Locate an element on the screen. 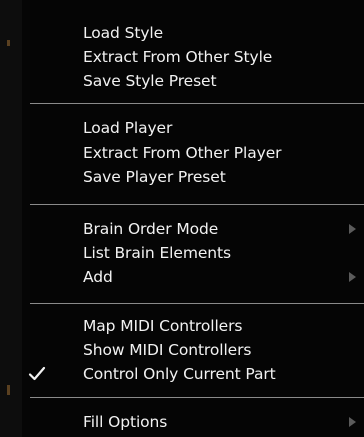  menu-item-label: Show MIDI Controllers is located at coordinates (167, 350).